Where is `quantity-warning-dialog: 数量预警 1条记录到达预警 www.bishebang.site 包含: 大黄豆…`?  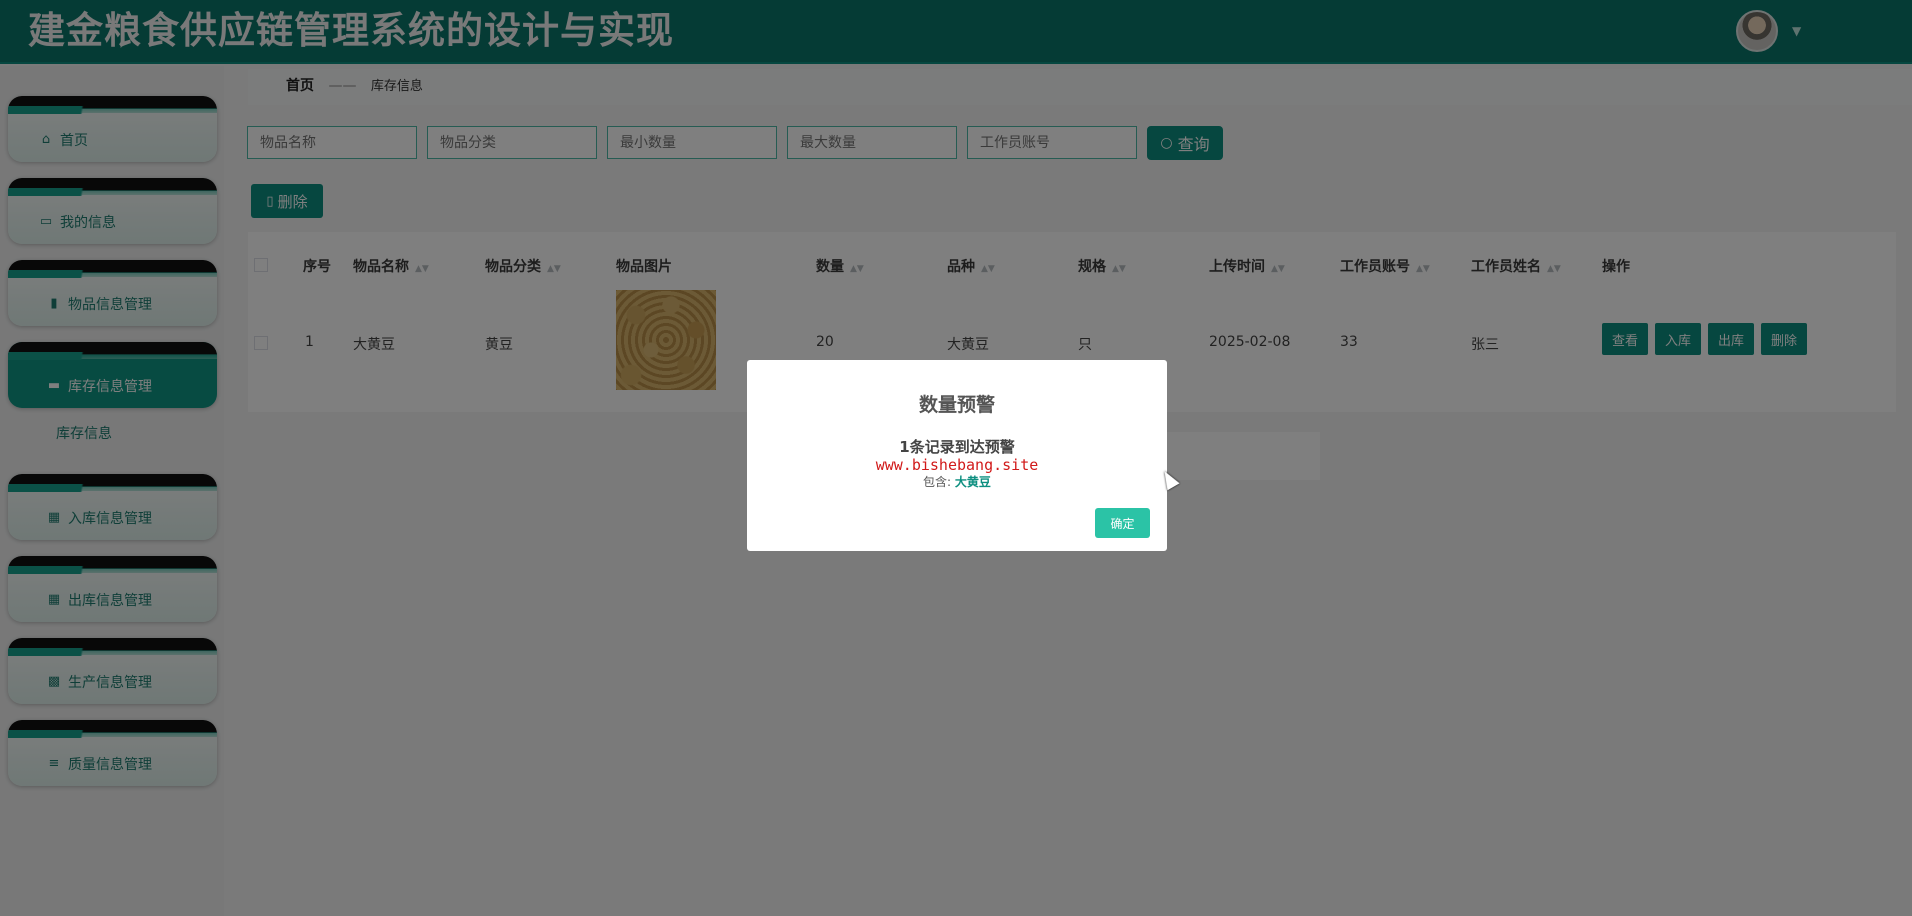
quantity-warning-dialog: 数量预警 1条记录到达预警 www.bishebang.site 包含: 大黄豆… is located at coordinates (957, 455).